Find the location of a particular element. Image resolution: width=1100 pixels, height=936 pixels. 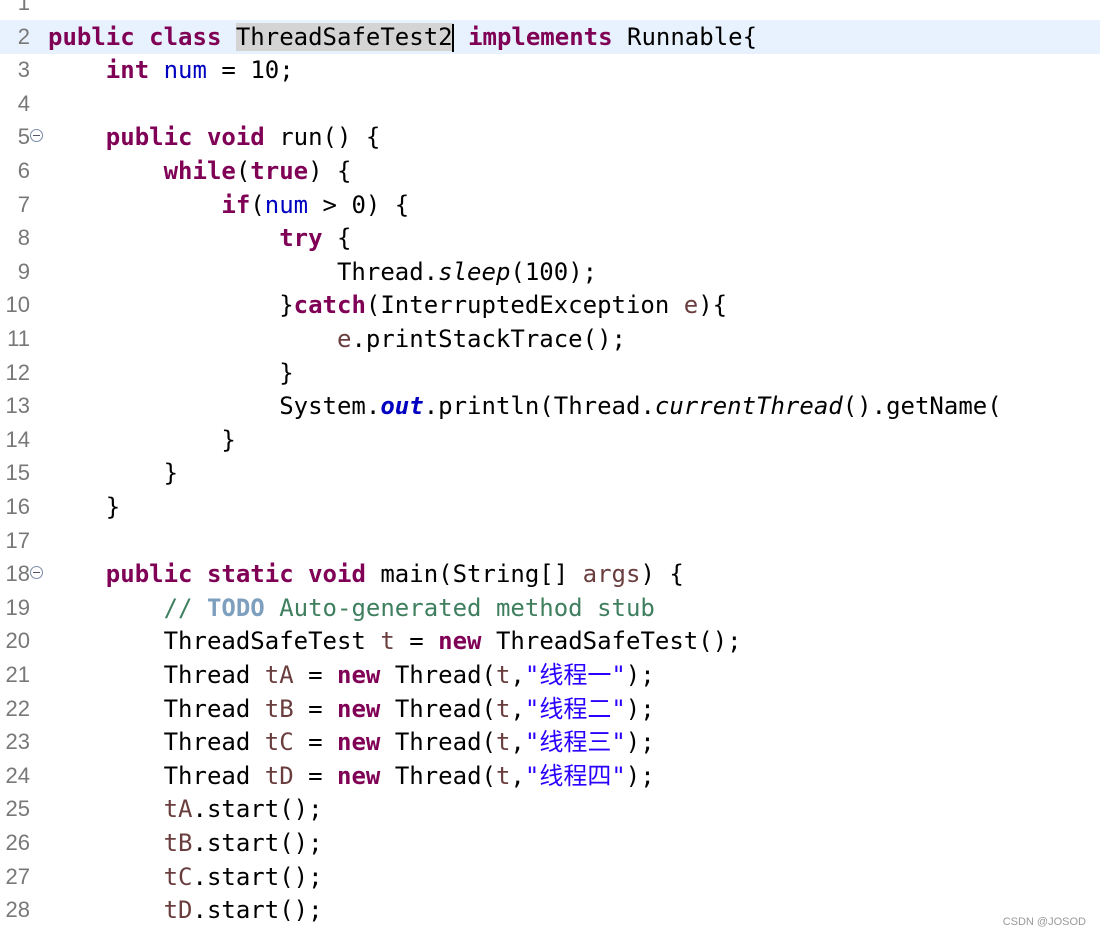

code-text: public static void main(String[] args) { is located at coordinates (366, 574).